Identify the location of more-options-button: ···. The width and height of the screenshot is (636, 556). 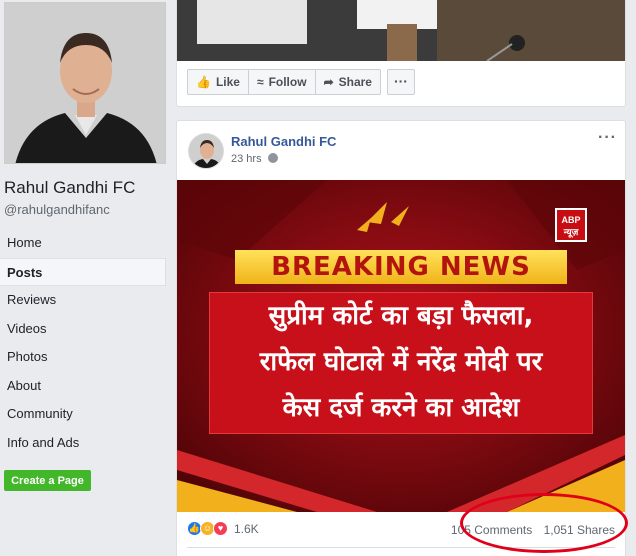
(400, 82).